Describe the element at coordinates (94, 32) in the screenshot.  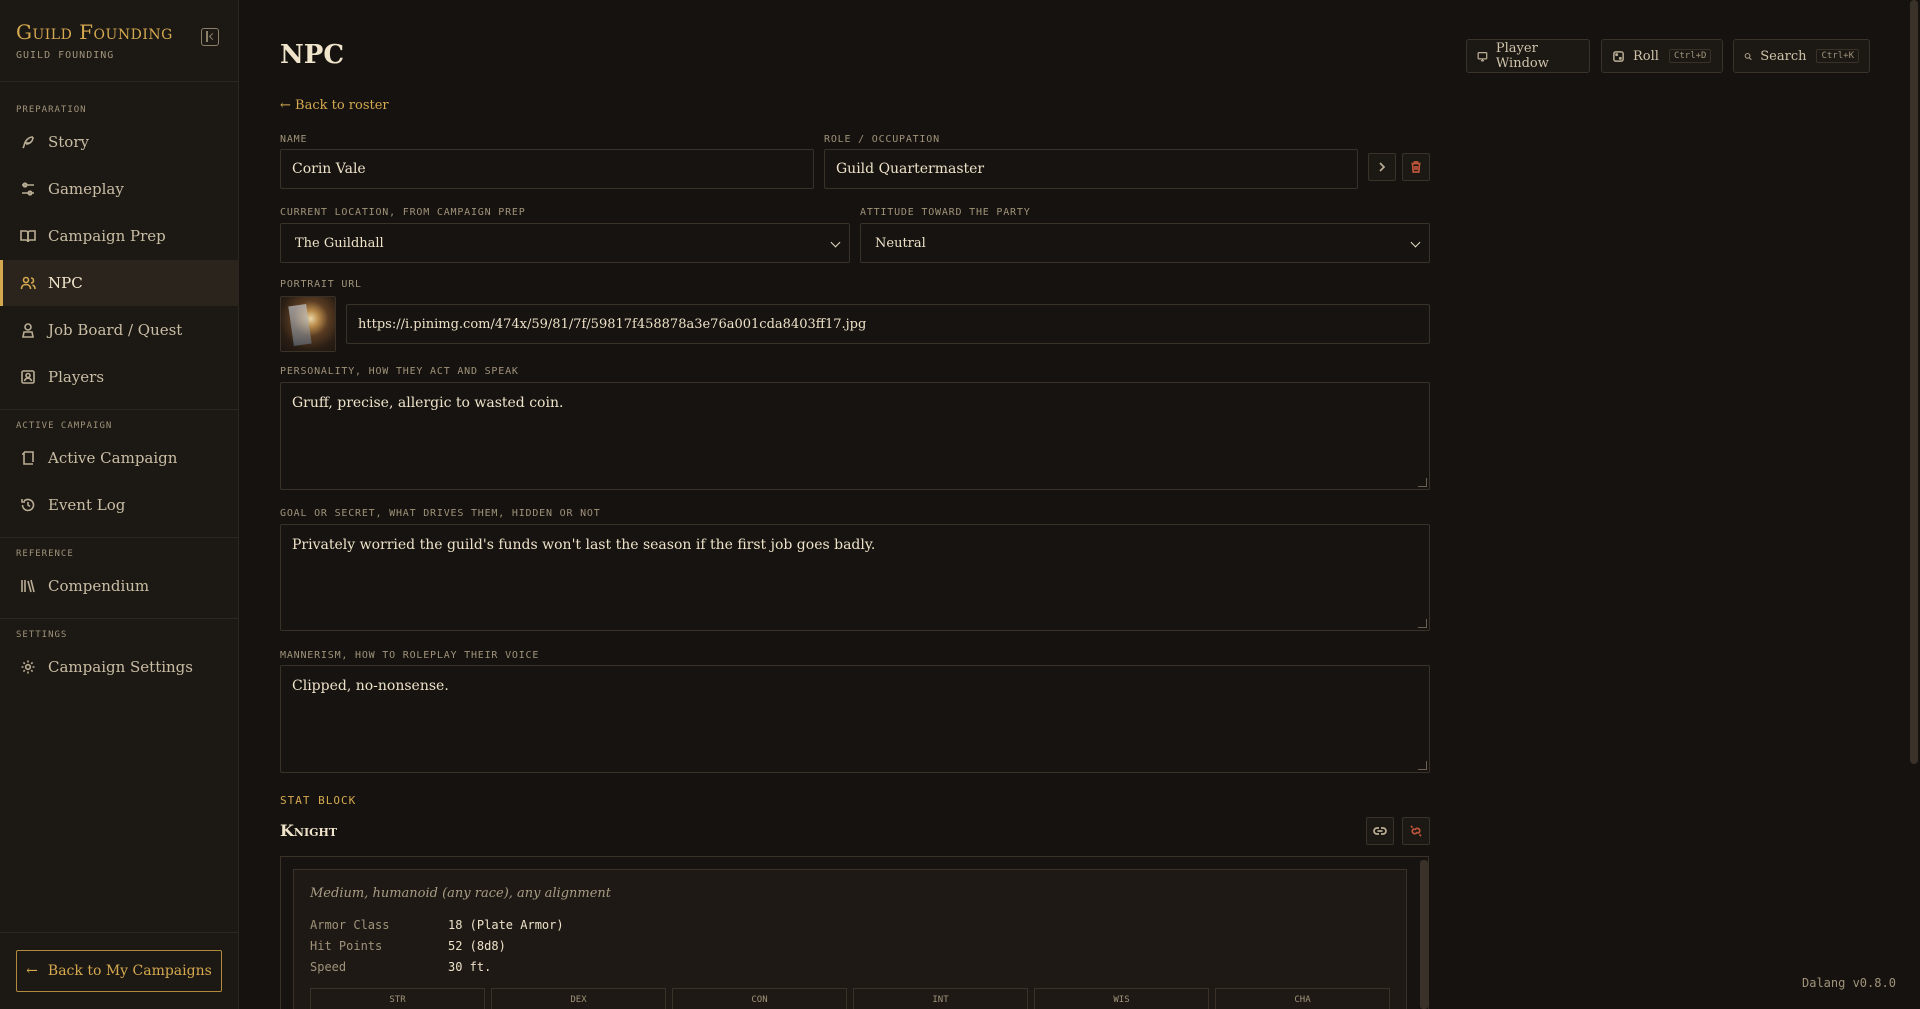
I see `app-title: Guild Founding` at that location.